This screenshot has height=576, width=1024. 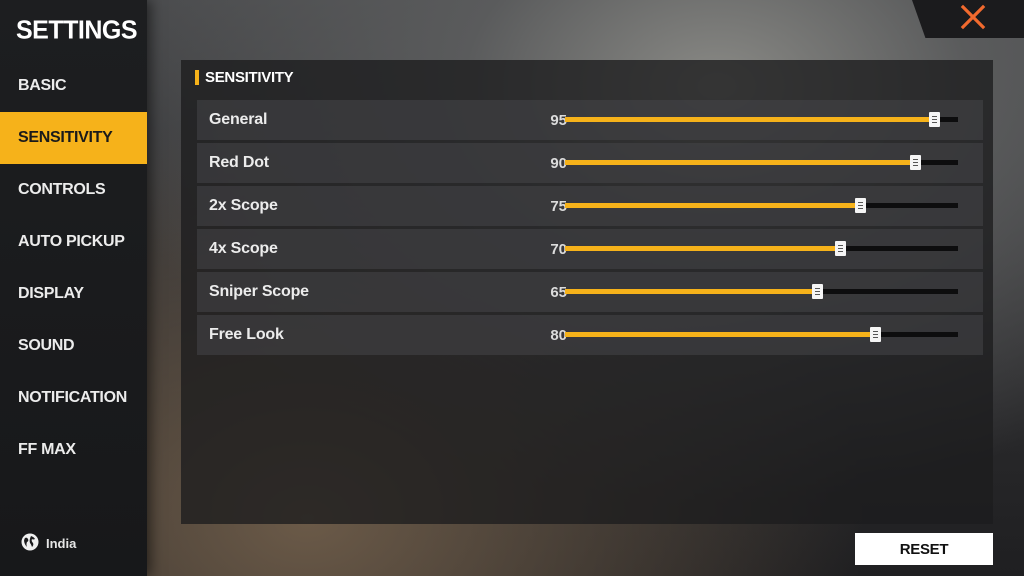 I want to click on nav-item-controls: CONTROLS, so click(x=73, y=190).